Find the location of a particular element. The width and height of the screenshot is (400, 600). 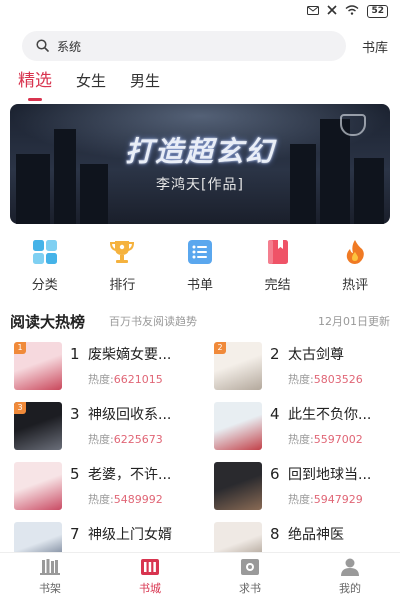

ranking-title: 阅读大热榜 is located at coordinates (48, 321).